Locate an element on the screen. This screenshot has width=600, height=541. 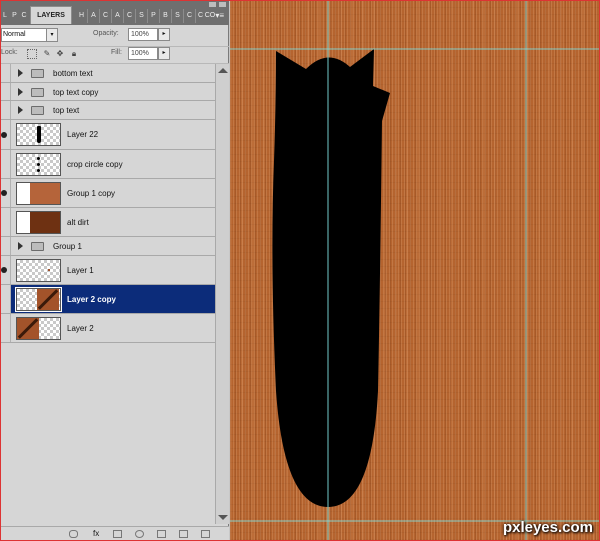
tab-h: H is located at coordinates (81, 16).